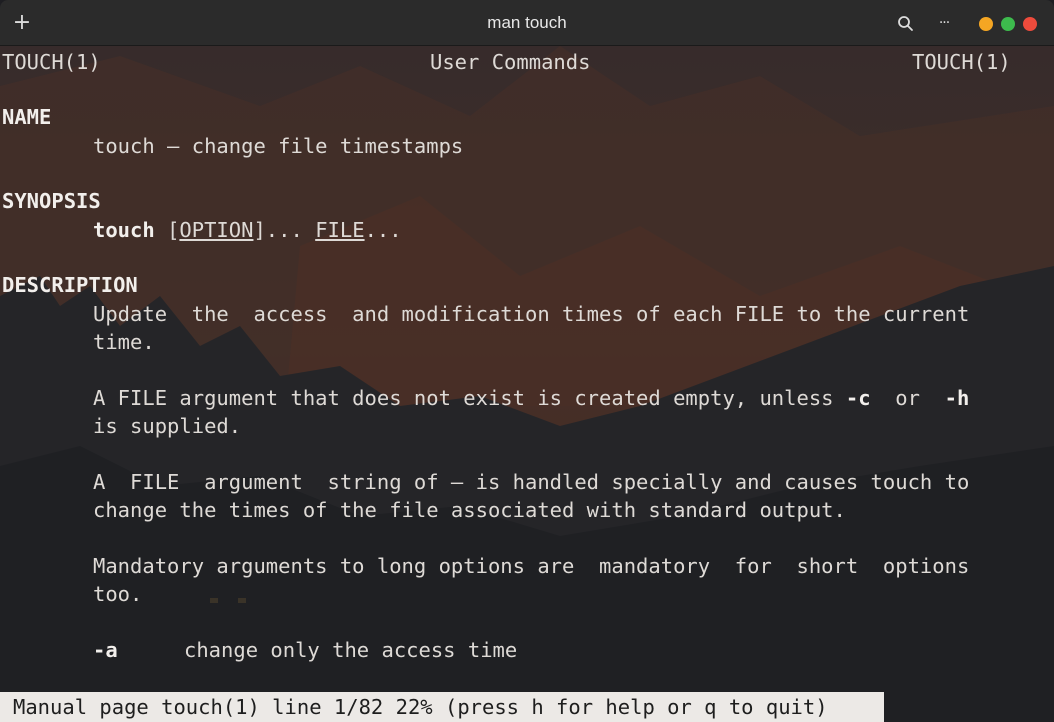  I want to click on man-header-center: User Commands, so click(510, 62).